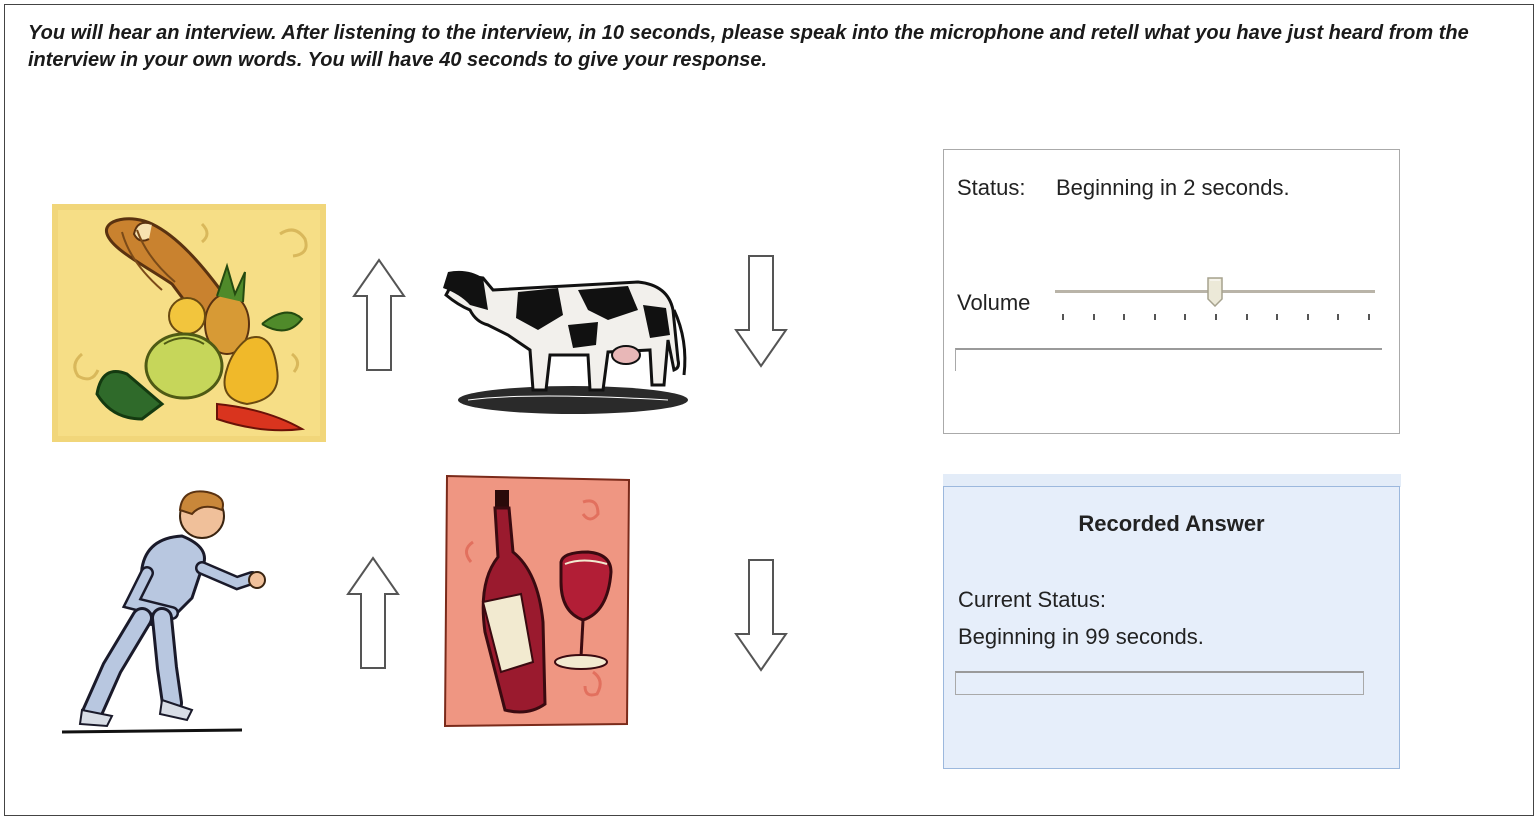 This screenshot has width=1540, height=824. Describe the element at coordinates (1081, 636) in the screenshot. I see `current-status-value: Beginning in 99 seconds.` at that location.